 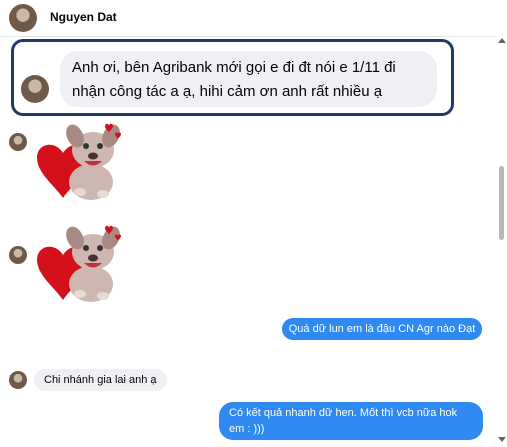 What do you see at coordinates (23, 18) in the screenshot?
I see `contact-avatar` at bounding box center [23, 18].